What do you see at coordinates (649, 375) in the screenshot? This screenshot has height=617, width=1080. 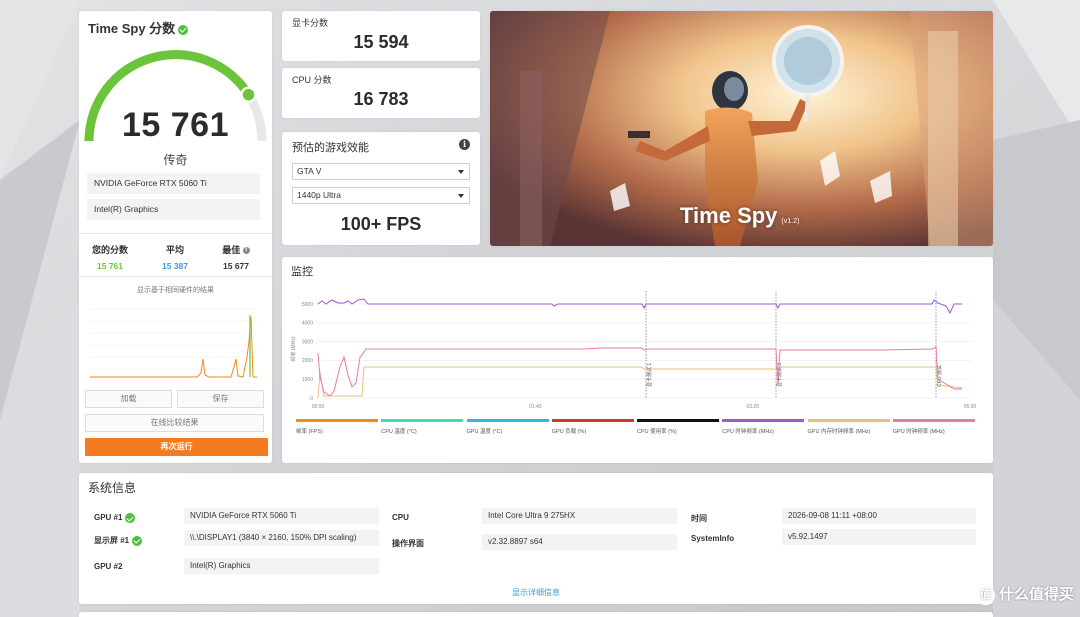 I see `marker-label: 显卡测试 1` at bounding box center [649, 375].